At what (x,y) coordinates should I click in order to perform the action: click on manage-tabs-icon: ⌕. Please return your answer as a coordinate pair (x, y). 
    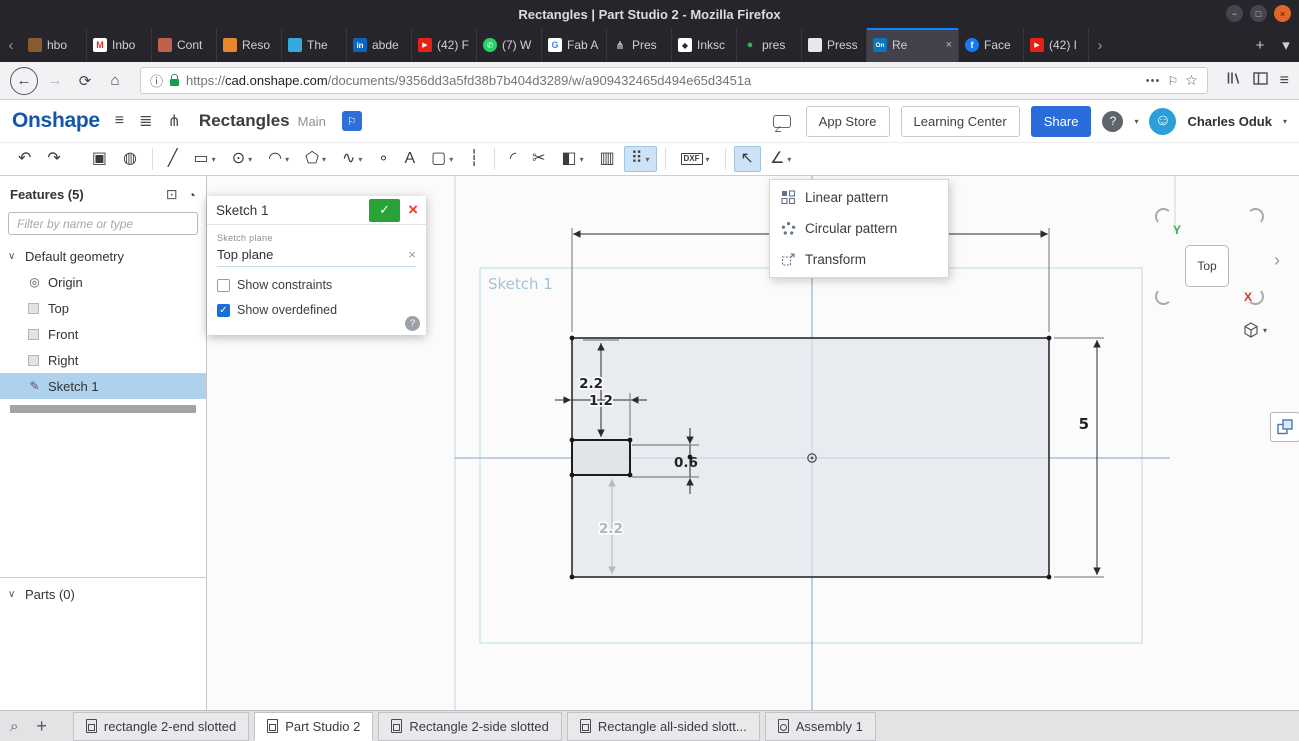
    Looking at the image, I should click on (14, 726).